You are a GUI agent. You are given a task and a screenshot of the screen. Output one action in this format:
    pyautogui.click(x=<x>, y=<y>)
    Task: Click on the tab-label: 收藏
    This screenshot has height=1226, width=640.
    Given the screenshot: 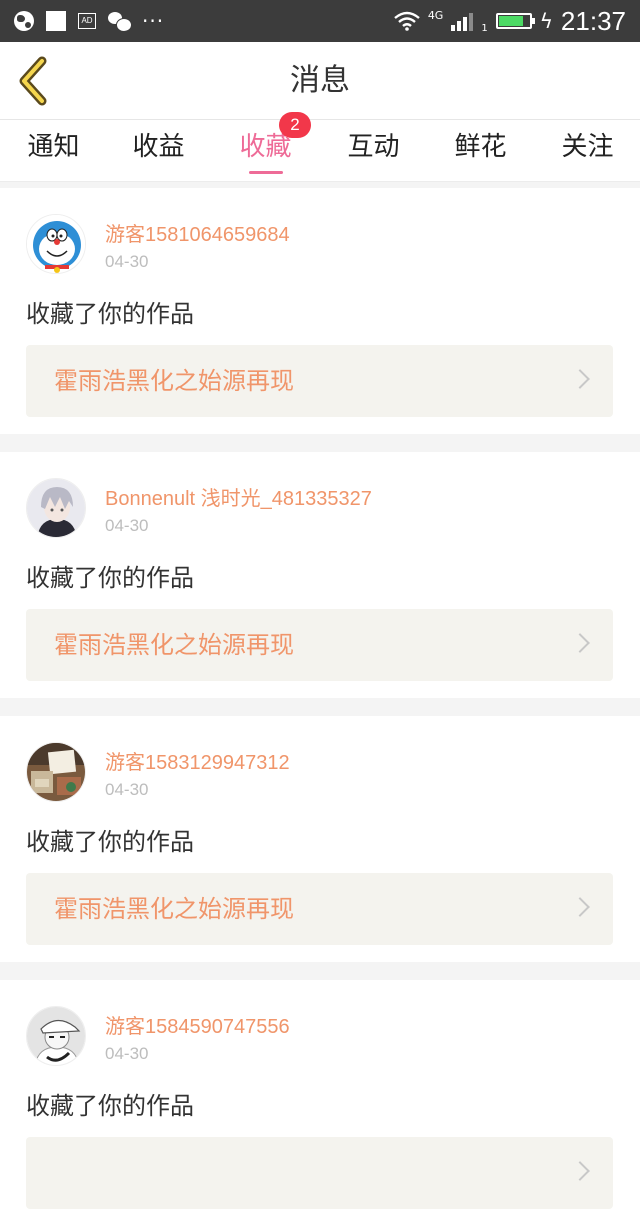 What is the action you would take?
    pyautogui.click(x=265, y=147)
    